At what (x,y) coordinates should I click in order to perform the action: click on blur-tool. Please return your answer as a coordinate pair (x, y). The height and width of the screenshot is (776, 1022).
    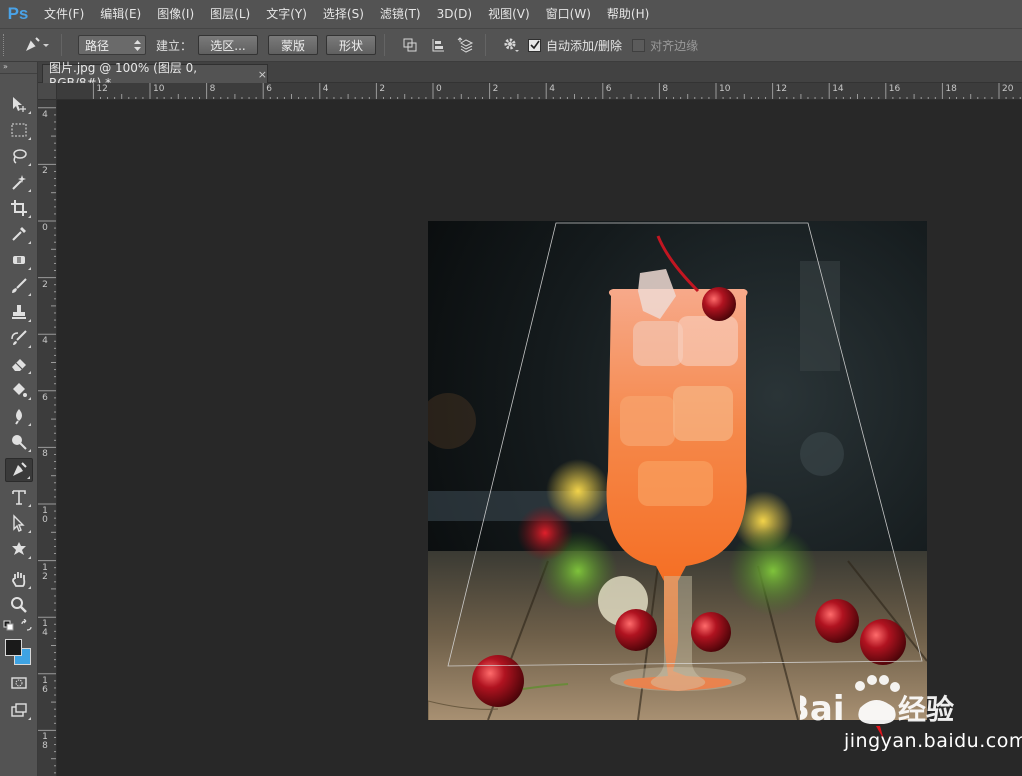
    Looking at the image, I should click on (19, 416).